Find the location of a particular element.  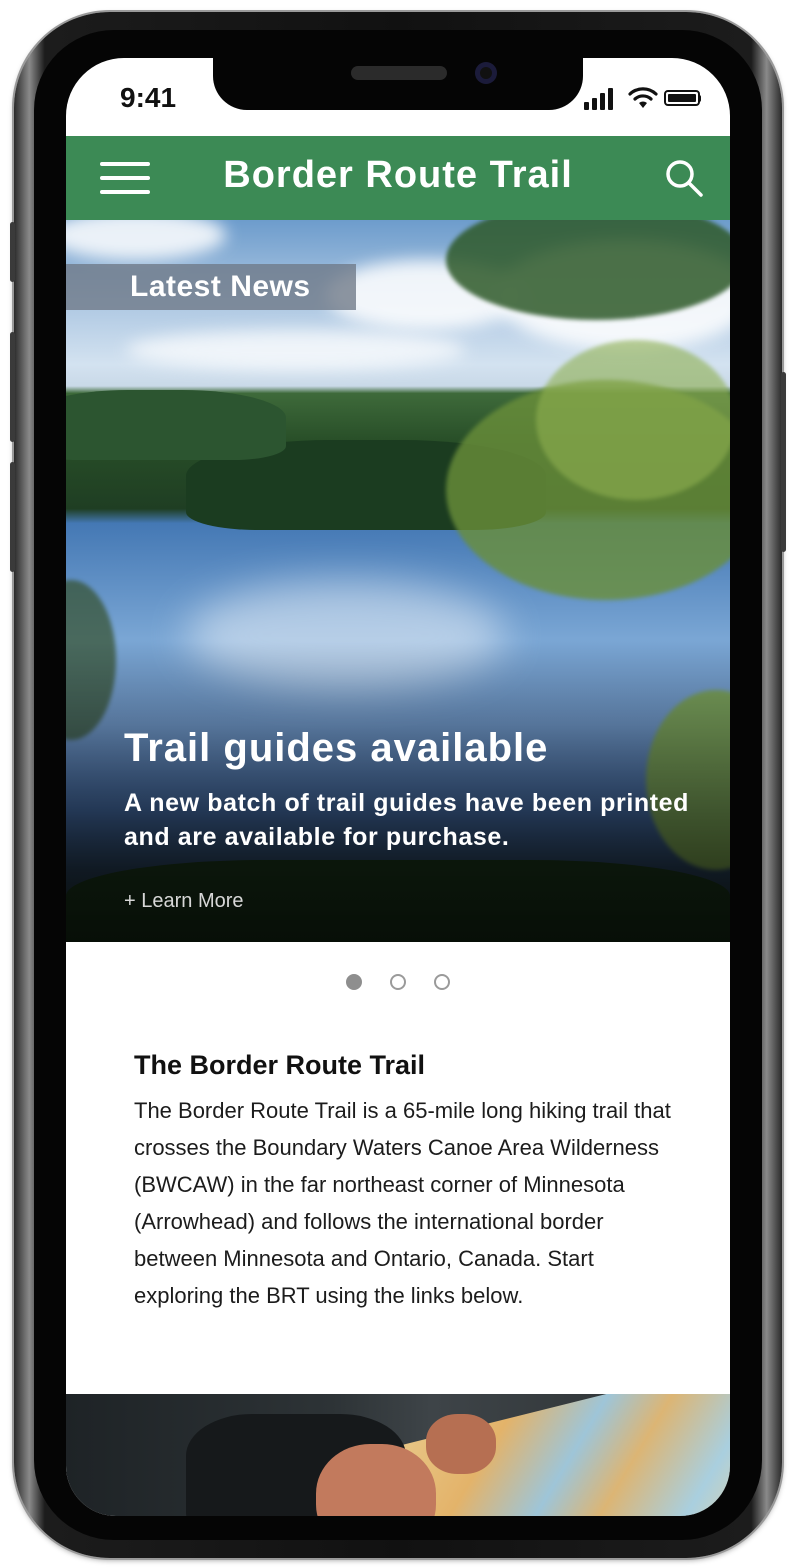

phone-notch is located at coordinates (398, 84).